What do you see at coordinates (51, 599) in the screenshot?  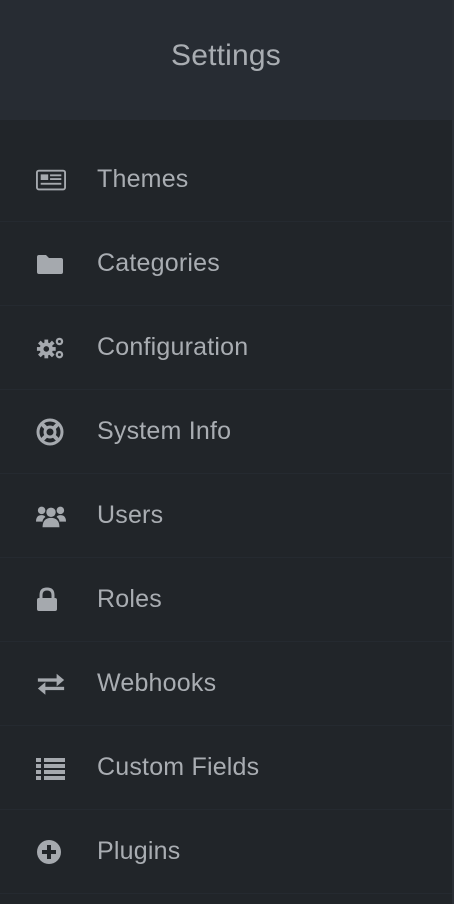 I see `lock-icon` at bounding box center [51, 599].